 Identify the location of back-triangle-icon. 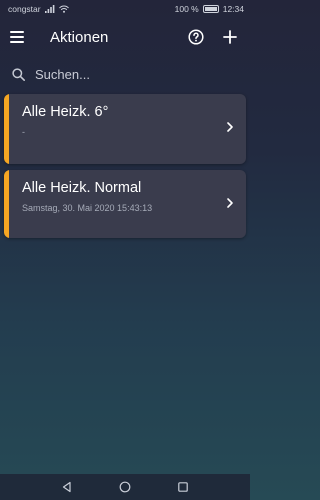
(67, 487).